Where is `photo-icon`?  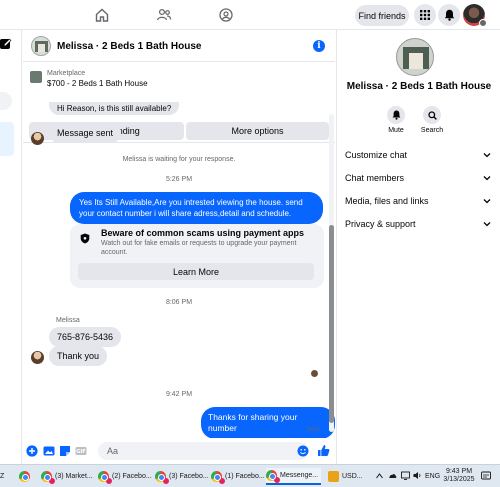
photo-icon is located at coordinates (49, 451).